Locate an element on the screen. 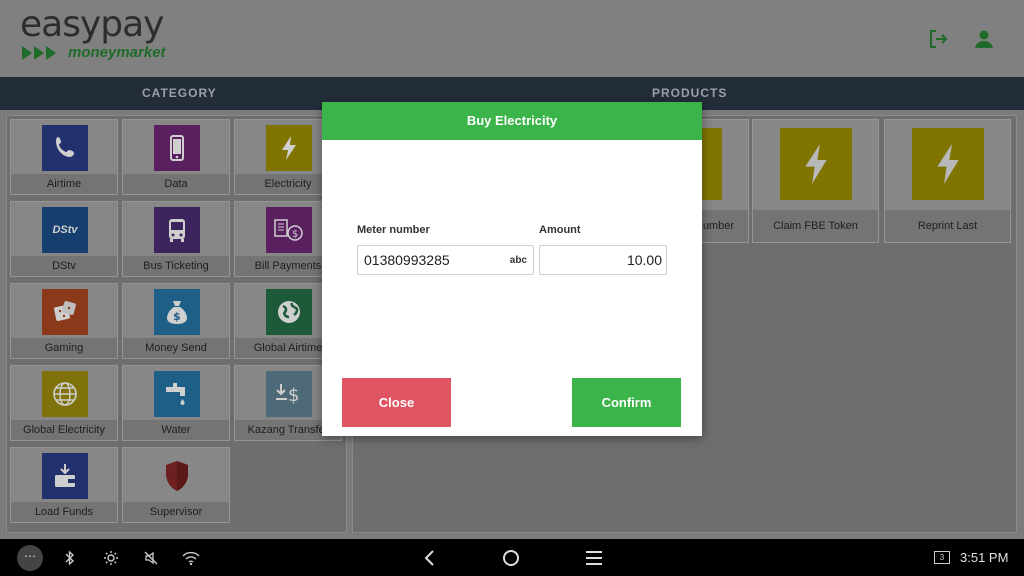 The image size is (1024, 576). home-icon is located at coordinates (511, 558).